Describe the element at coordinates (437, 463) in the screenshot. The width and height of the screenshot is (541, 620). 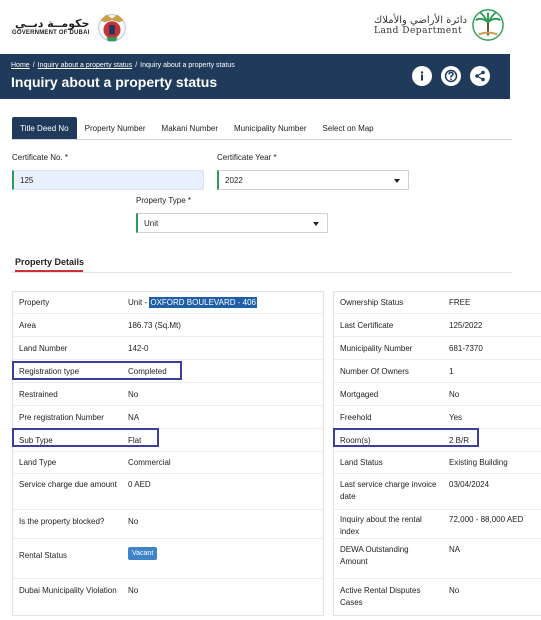
I see `detail-row-land-status: Land Status Existing Building` at that location.